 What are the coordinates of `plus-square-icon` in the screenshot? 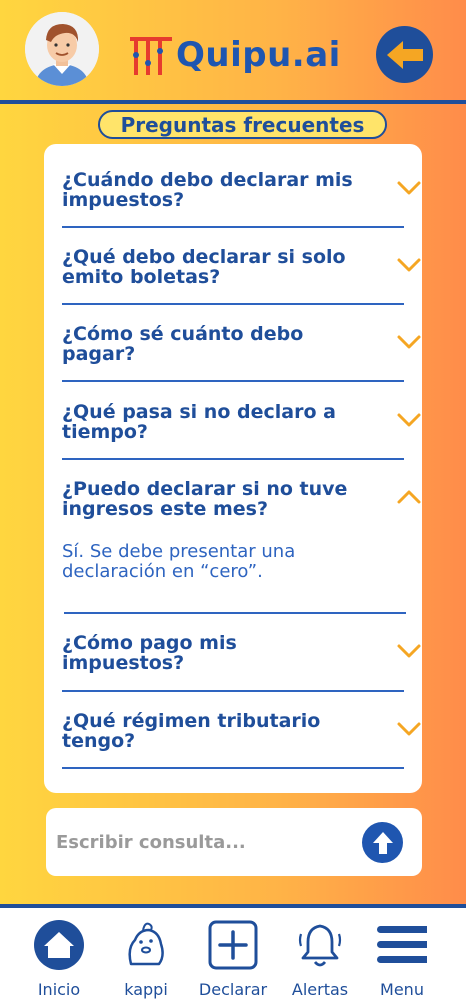 It's located at (233, 945).